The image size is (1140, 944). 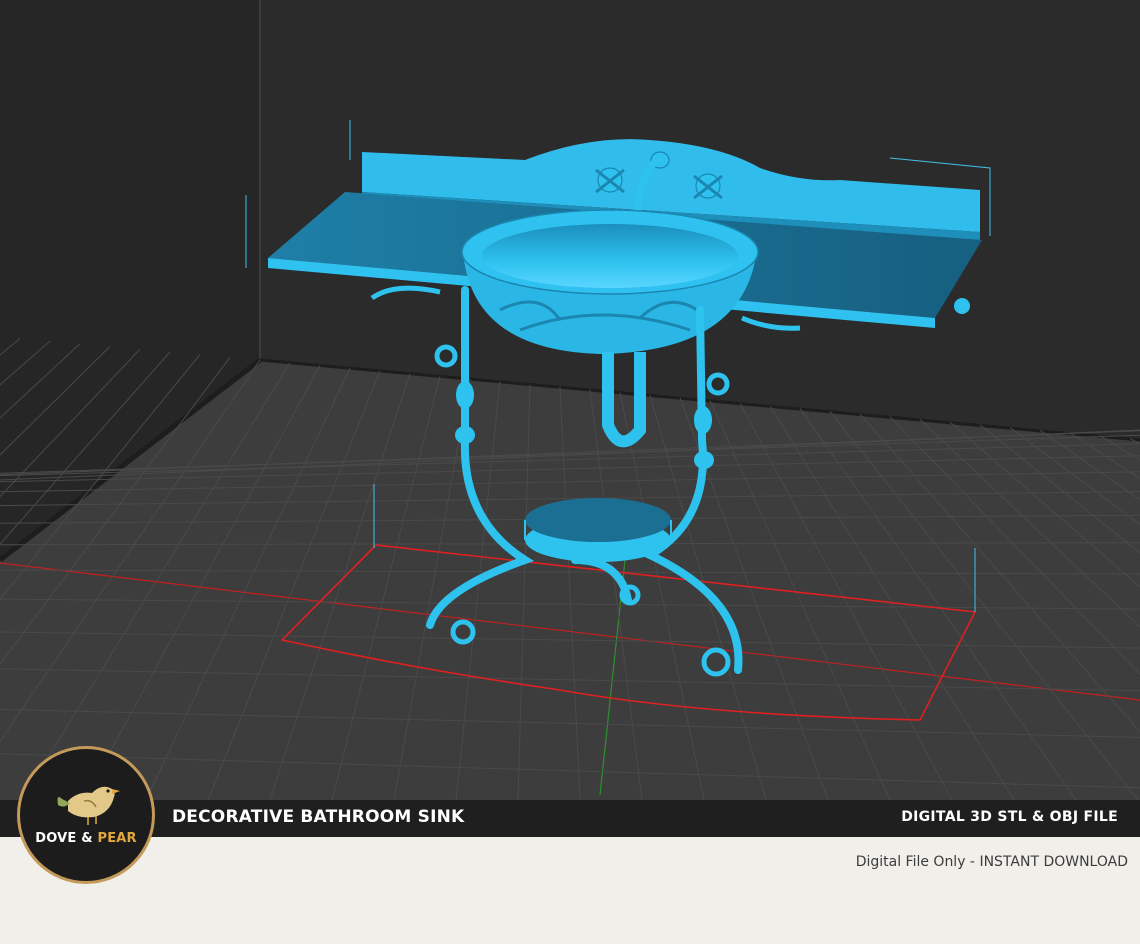 I want to click on product-title: DECORATIVE BATHROOM SINK, so click(x=318, y=817).